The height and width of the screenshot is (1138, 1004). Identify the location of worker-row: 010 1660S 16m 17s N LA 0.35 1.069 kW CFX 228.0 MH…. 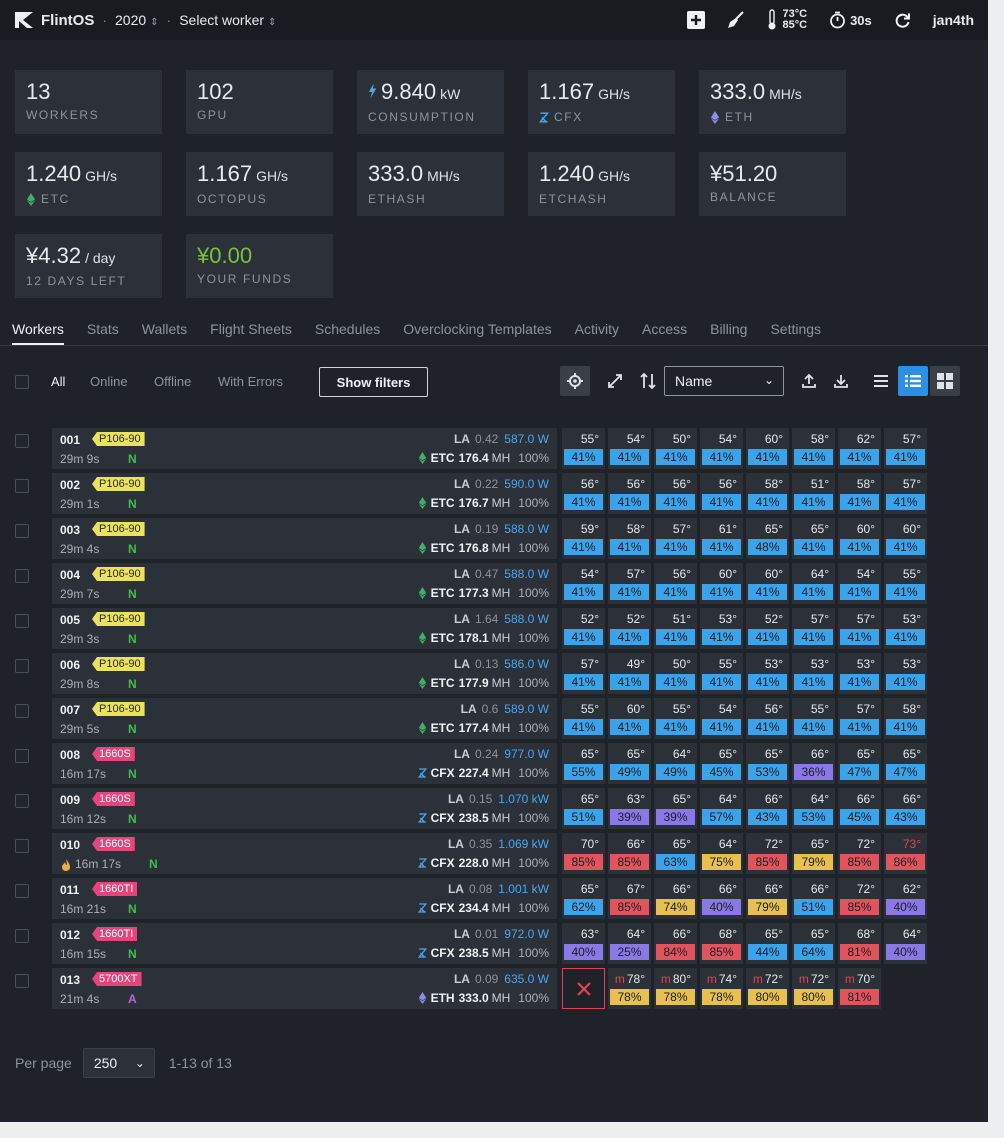
(494, 854).